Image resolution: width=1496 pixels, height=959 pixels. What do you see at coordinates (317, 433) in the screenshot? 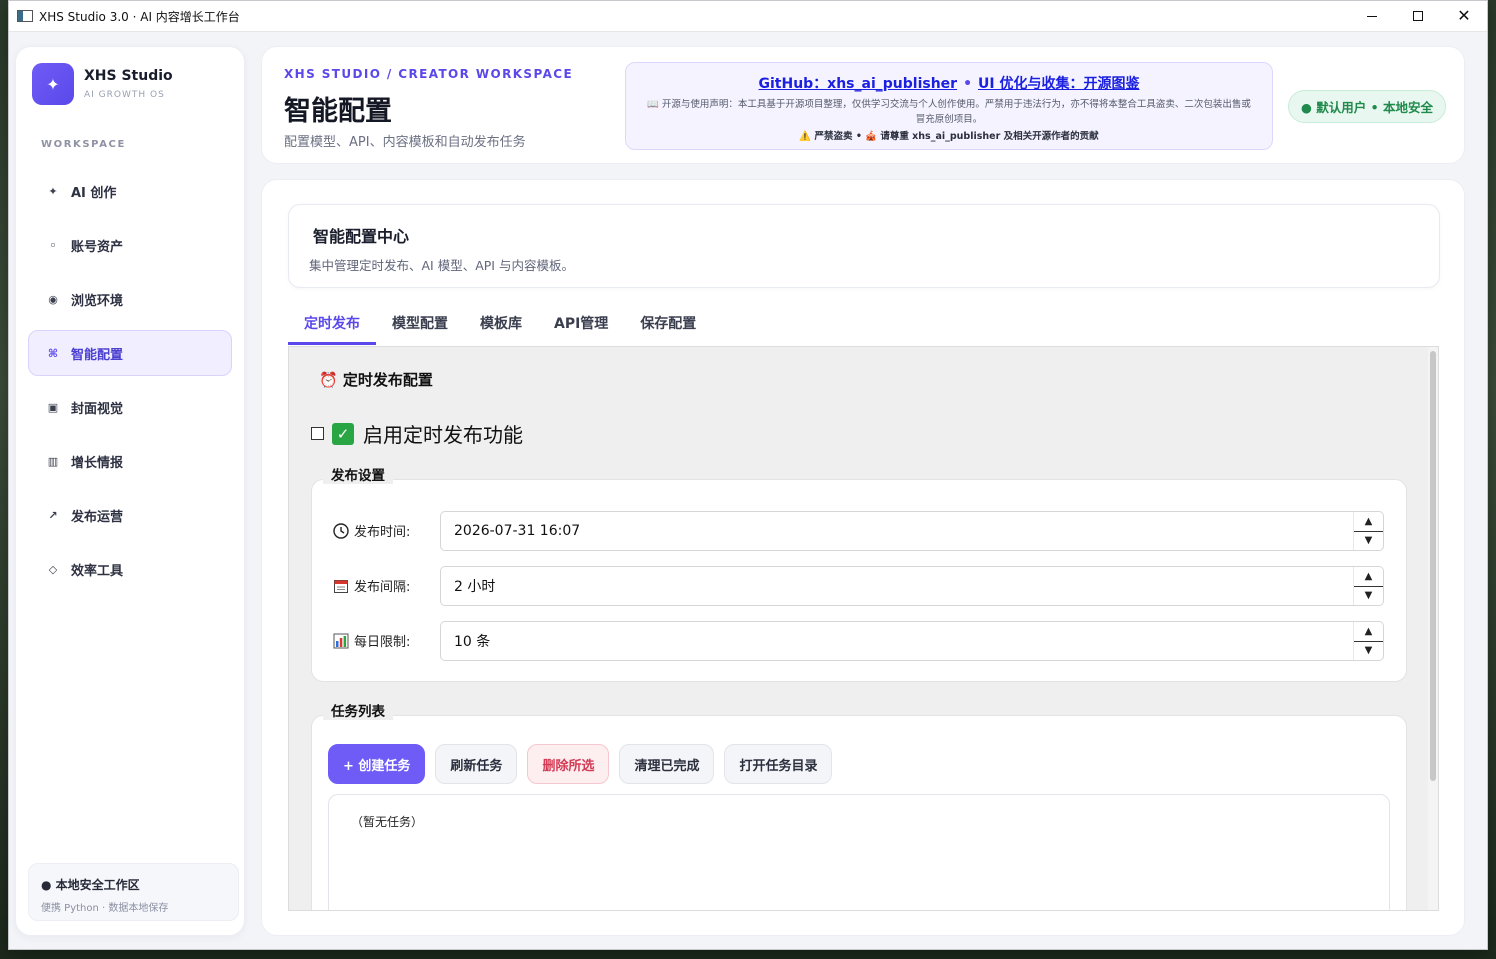
I see `enable-schedule-checkbox` at bounding box center [317, 433].